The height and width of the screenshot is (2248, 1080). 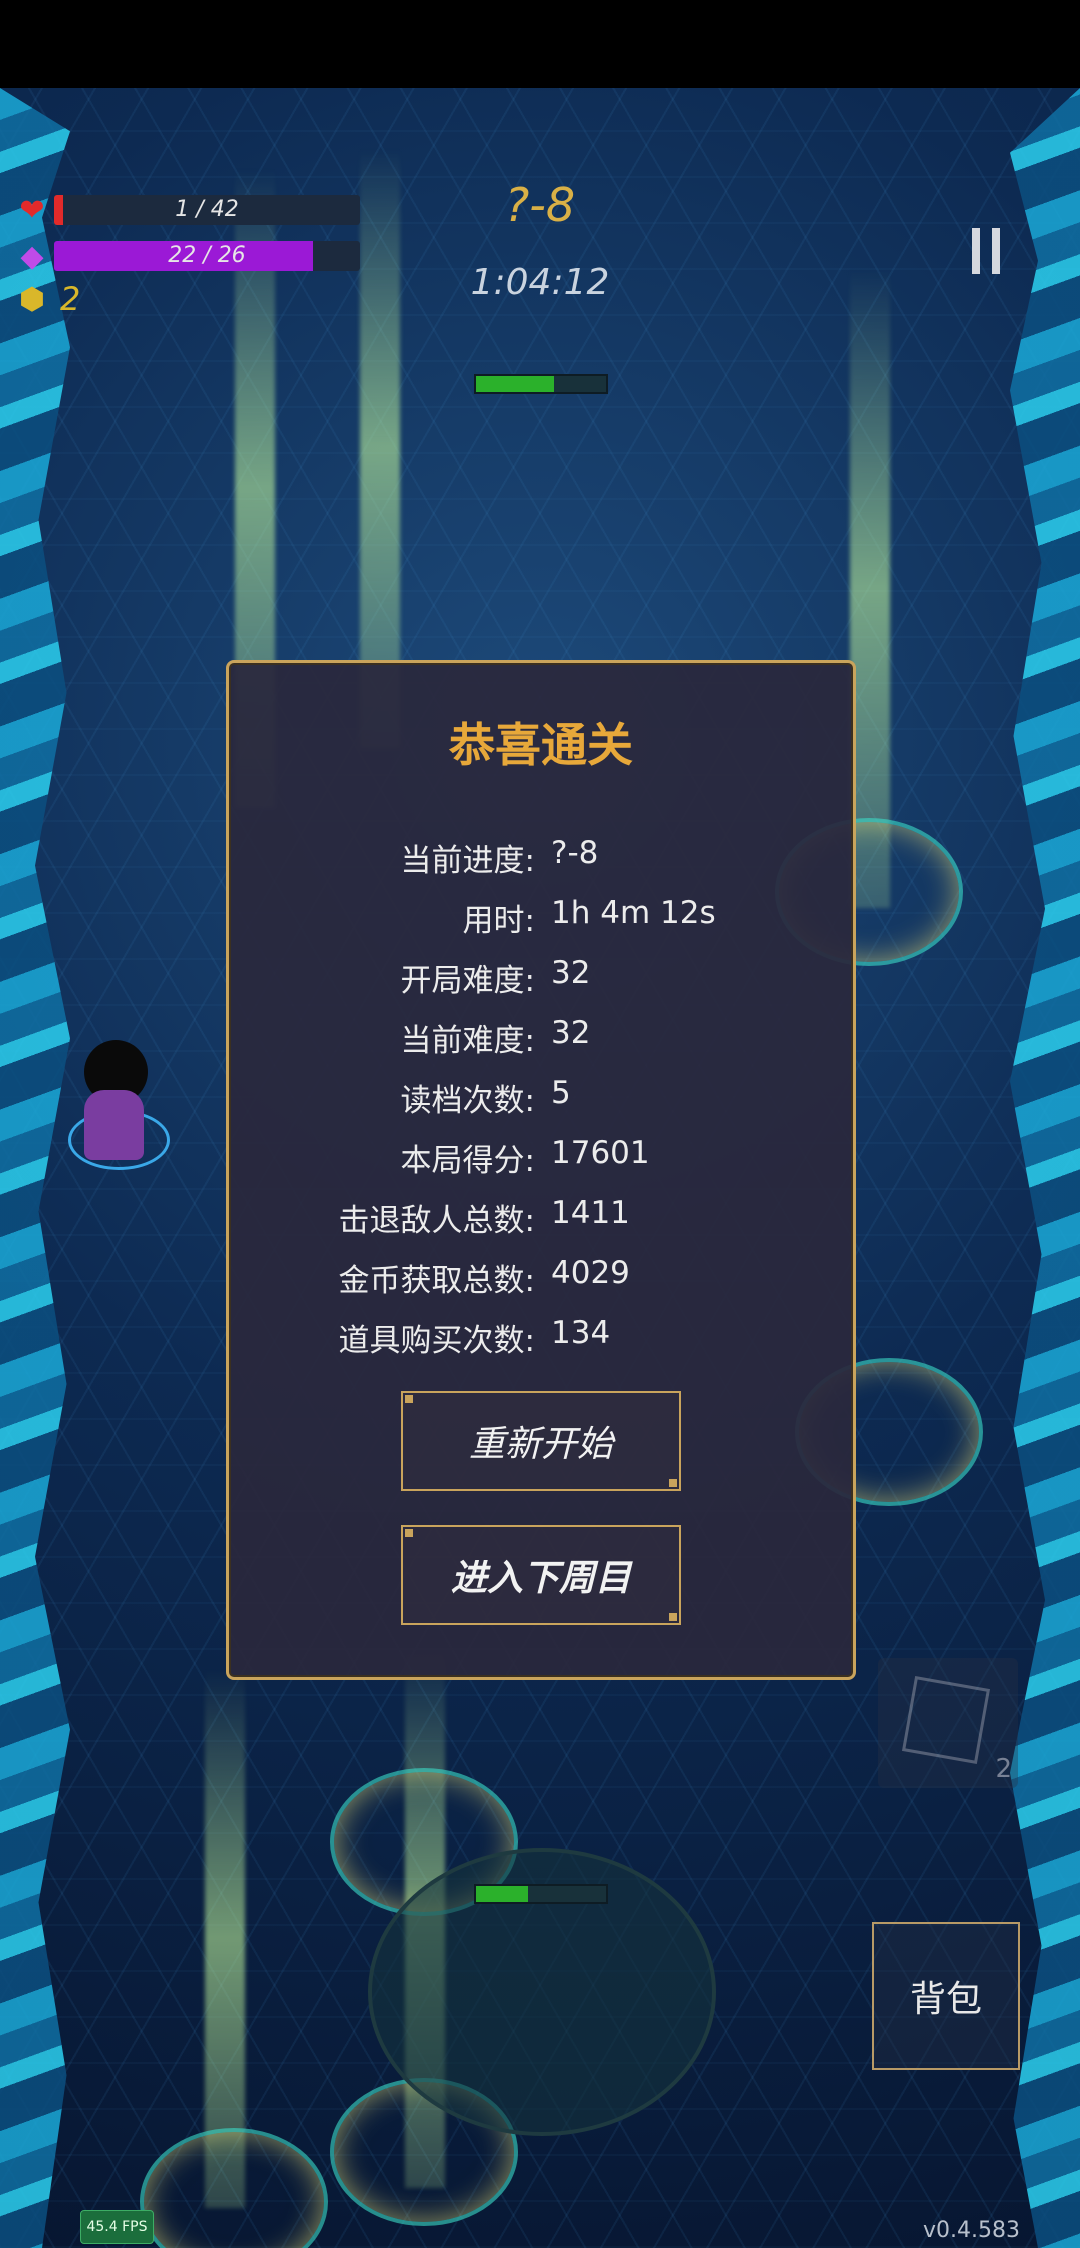 What do you see at coordinates (540, 44) in the screenshot?
I see `status-bar` at bounding box center [540, 44].